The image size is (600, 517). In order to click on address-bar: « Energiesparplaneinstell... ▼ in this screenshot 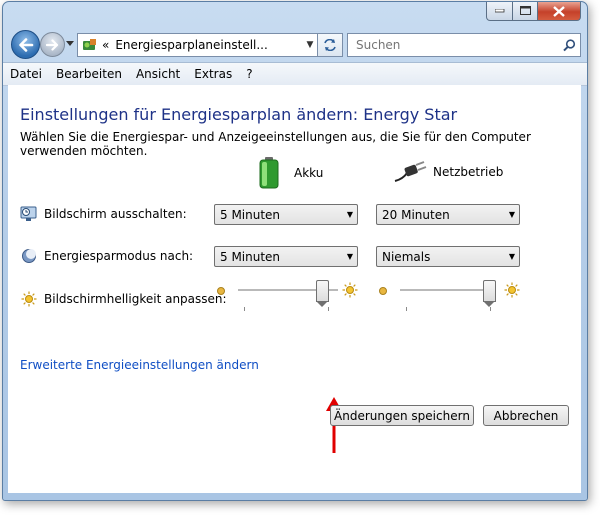, I will do `click(198, 45)`.